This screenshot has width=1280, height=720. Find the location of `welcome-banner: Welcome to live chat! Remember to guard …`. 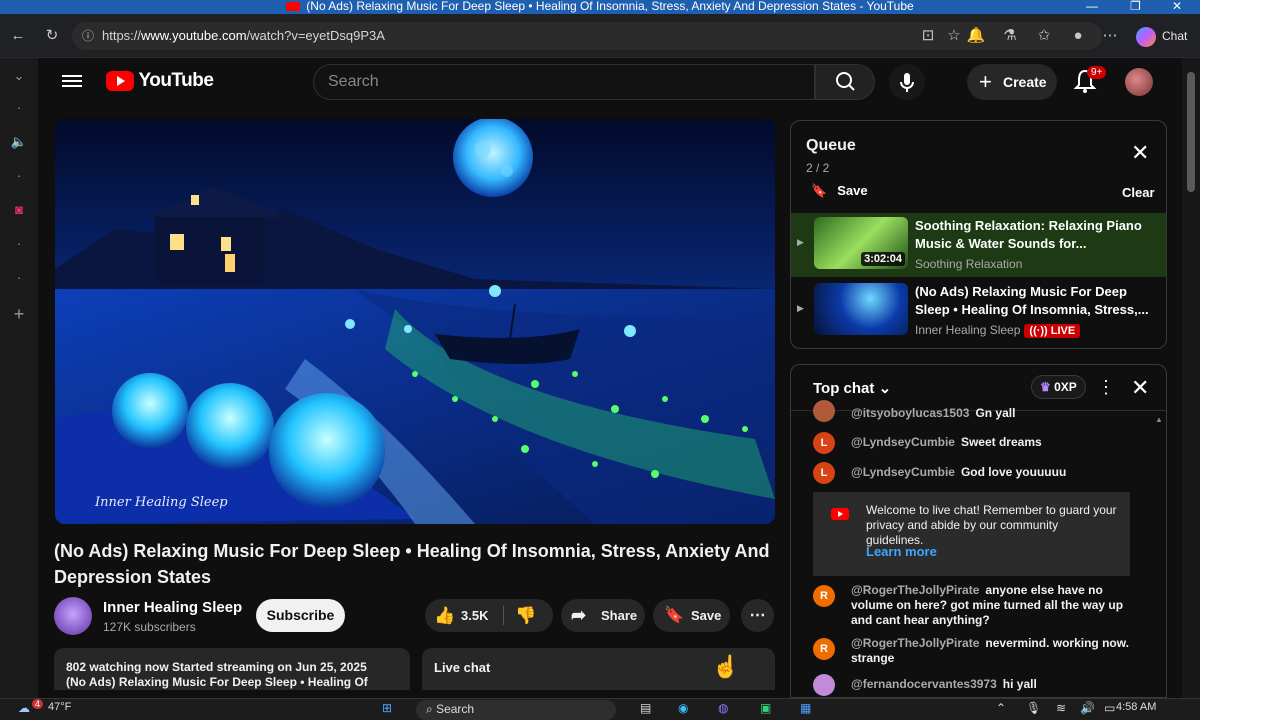

welcome-banner: Welcome to live chat! Remember to guard … is located at coordinates (971, 534).